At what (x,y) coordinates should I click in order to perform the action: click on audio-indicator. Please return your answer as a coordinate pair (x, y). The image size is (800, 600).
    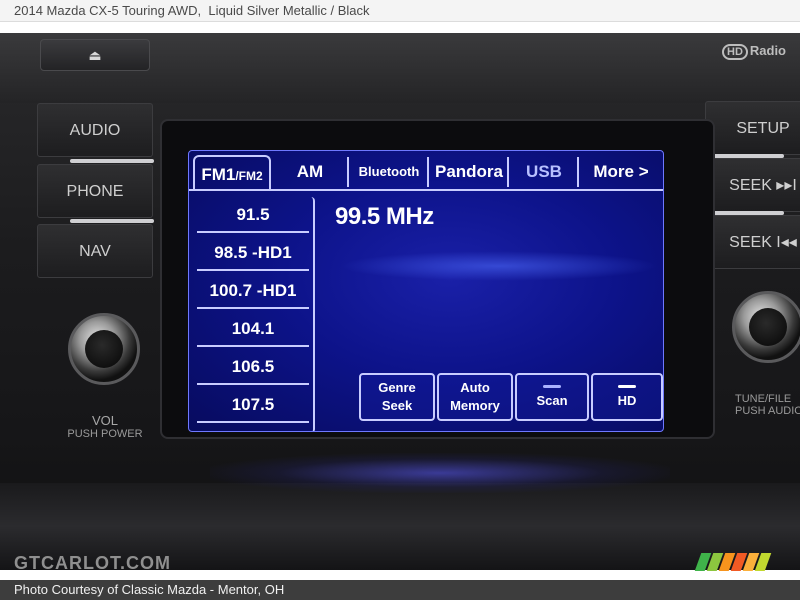
    Looking at the image, I should click on (112, 161).